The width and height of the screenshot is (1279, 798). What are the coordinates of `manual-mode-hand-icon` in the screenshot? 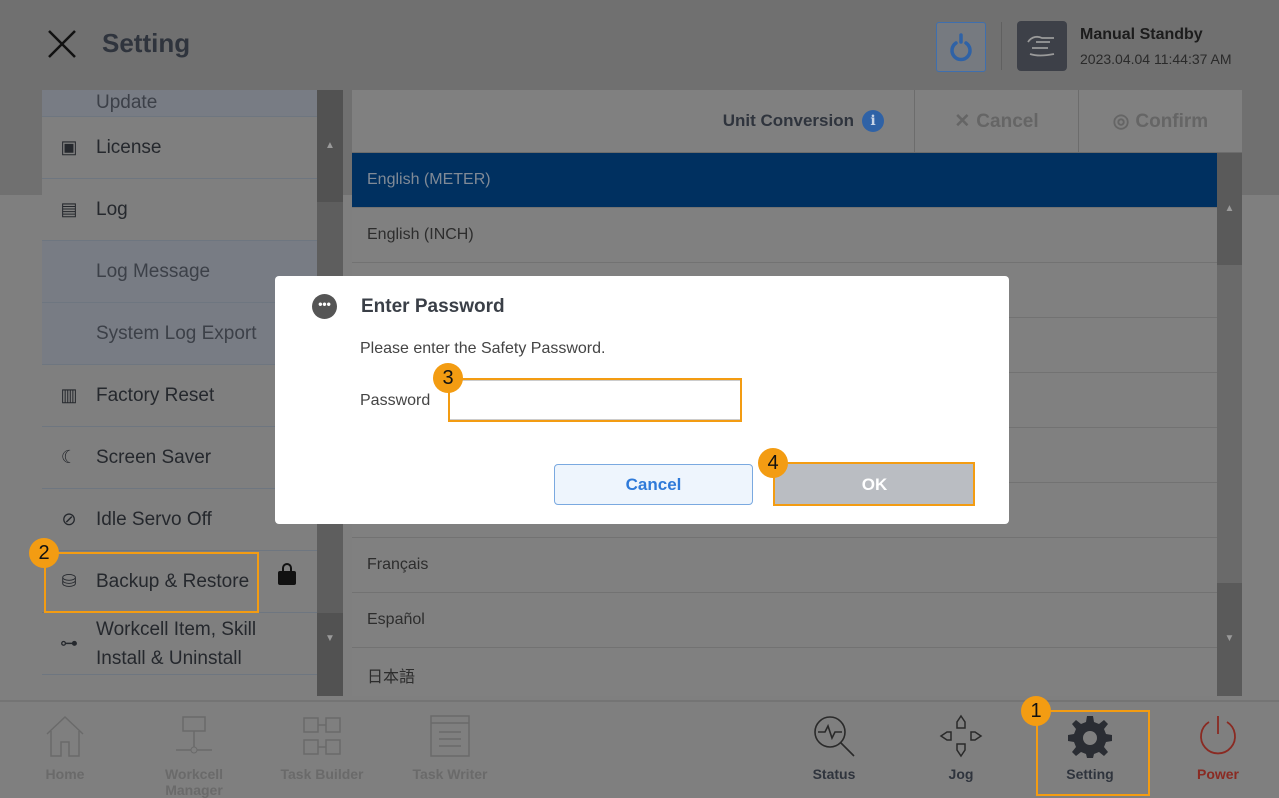 It's located at (1042, 46).